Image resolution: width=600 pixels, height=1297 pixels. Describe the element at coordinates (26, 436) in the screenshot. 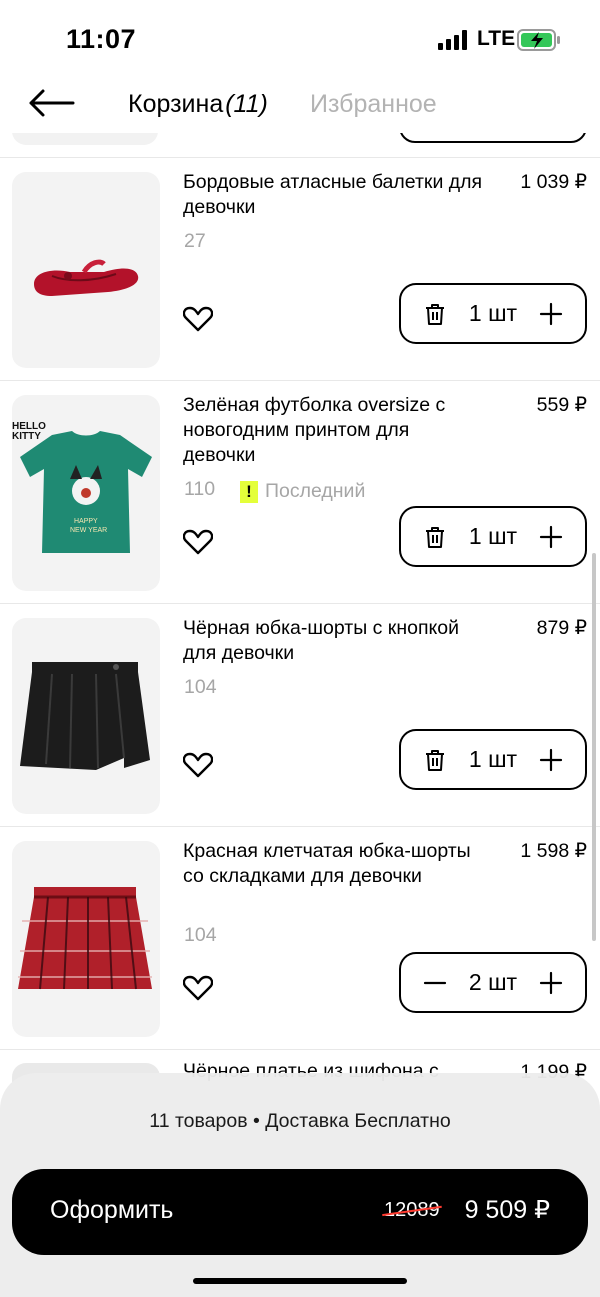

I see `svg-text: KITTY` at that location.